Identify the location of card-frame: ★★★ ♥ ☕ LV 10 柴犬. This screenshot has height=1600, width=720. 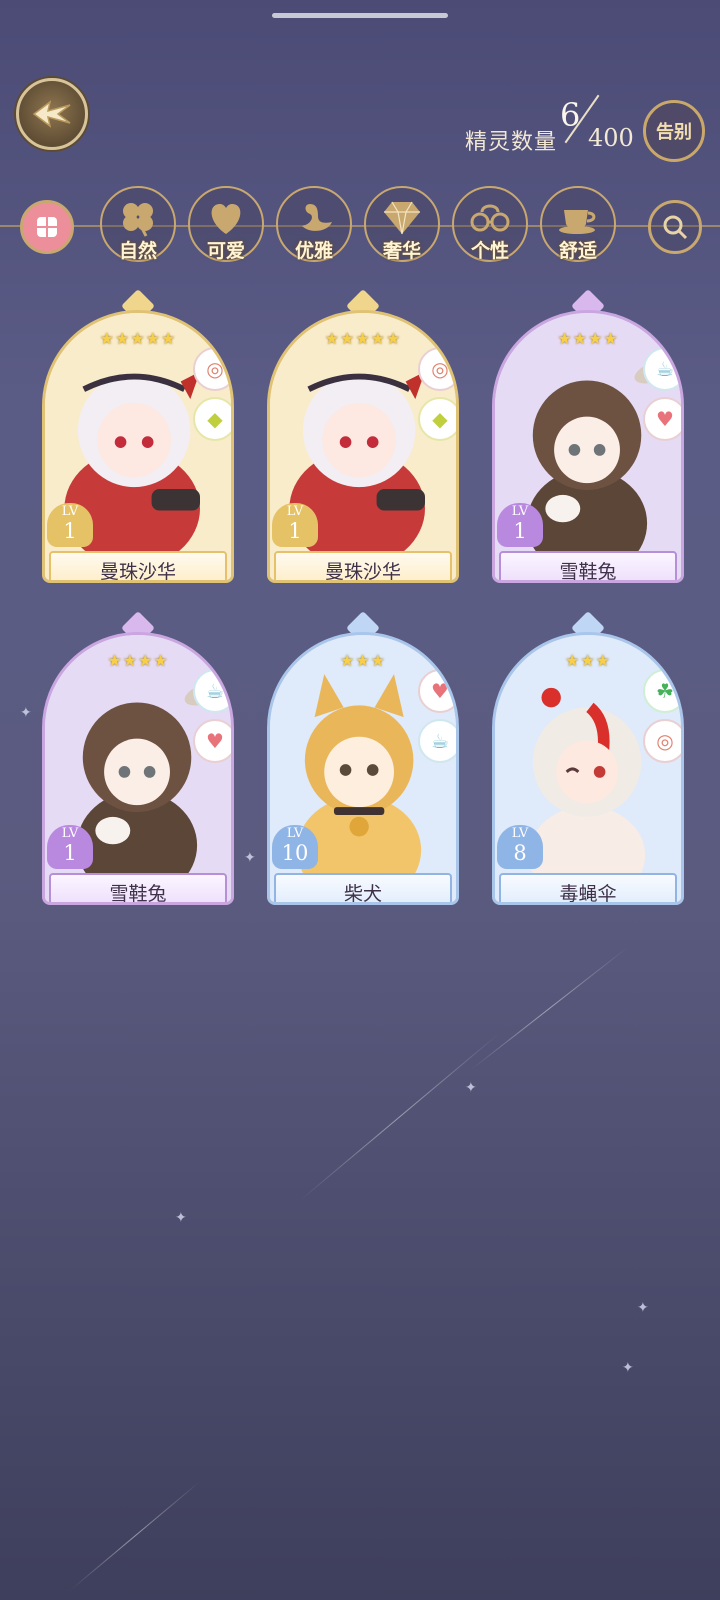
(363, 768).